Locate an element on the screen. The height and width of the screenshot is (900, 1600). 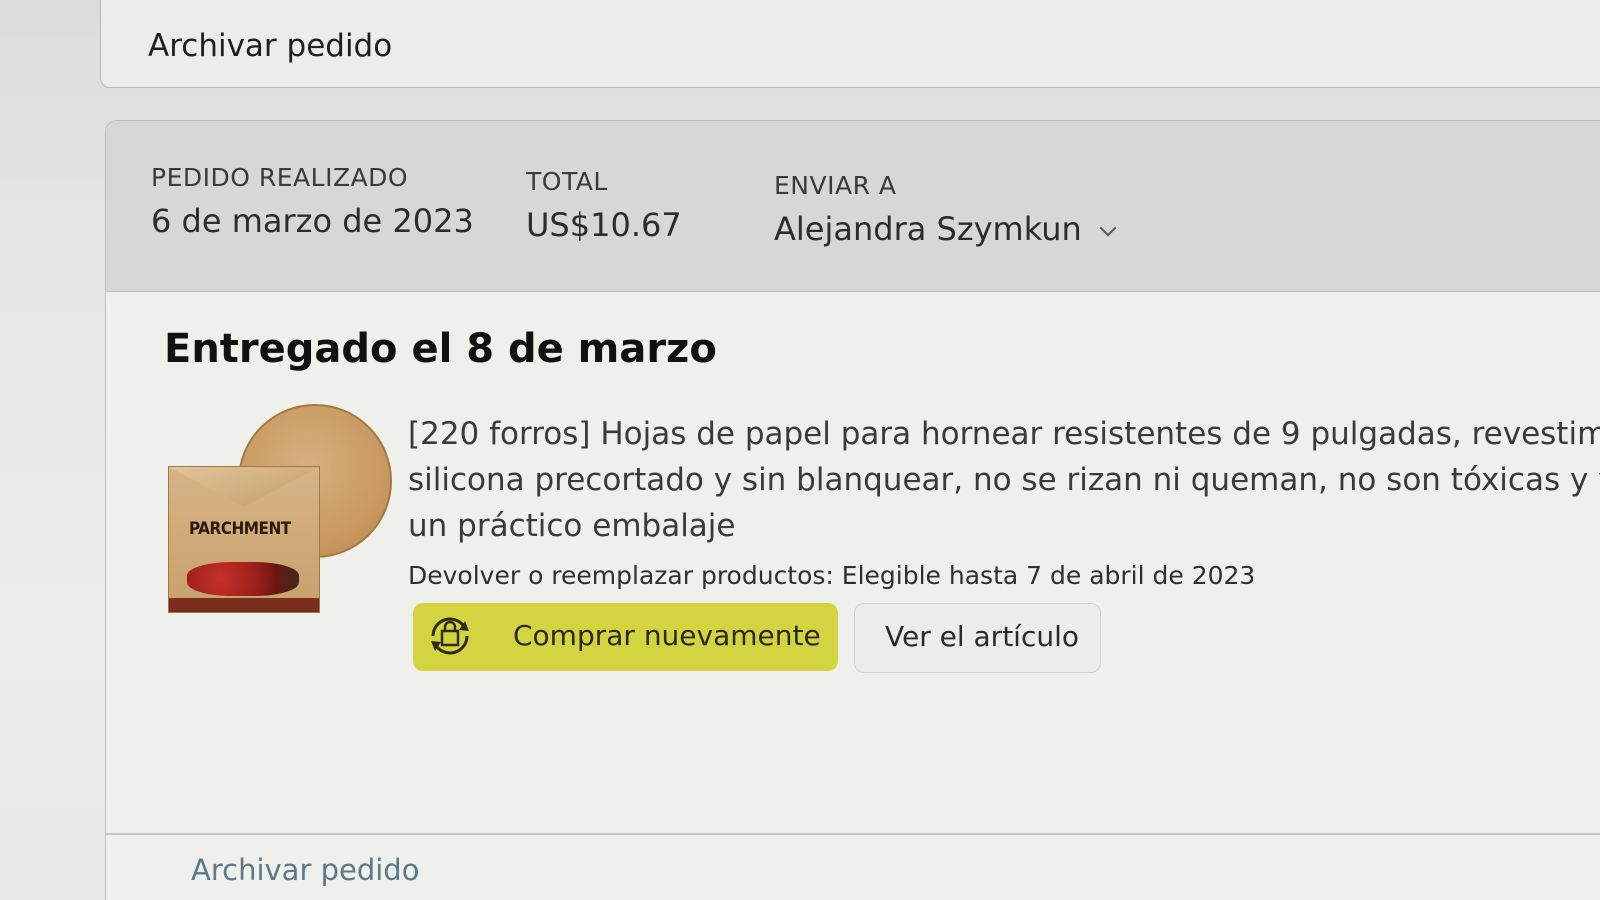
box-flap is located at coordinates (244, 487).